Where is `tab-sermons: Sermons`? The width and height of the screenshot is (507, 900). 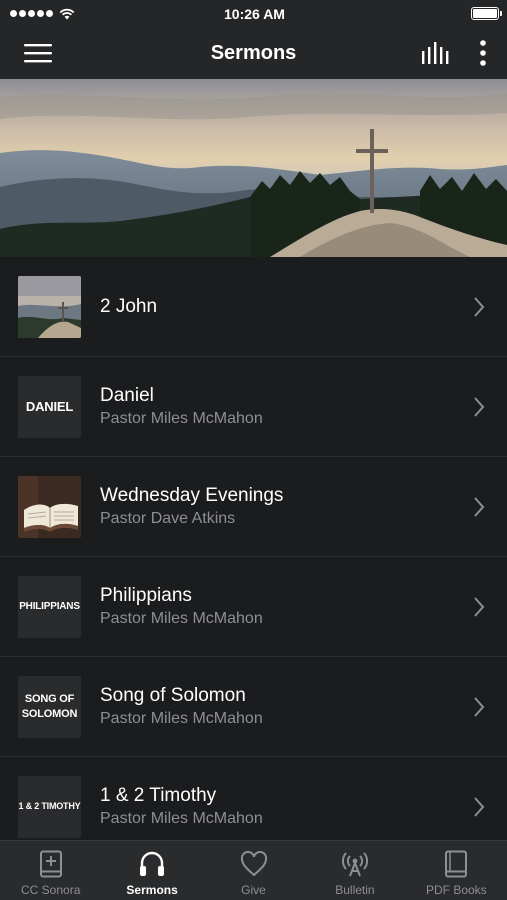
tab-sermons: Sermons is located at coordinates (151, 870).